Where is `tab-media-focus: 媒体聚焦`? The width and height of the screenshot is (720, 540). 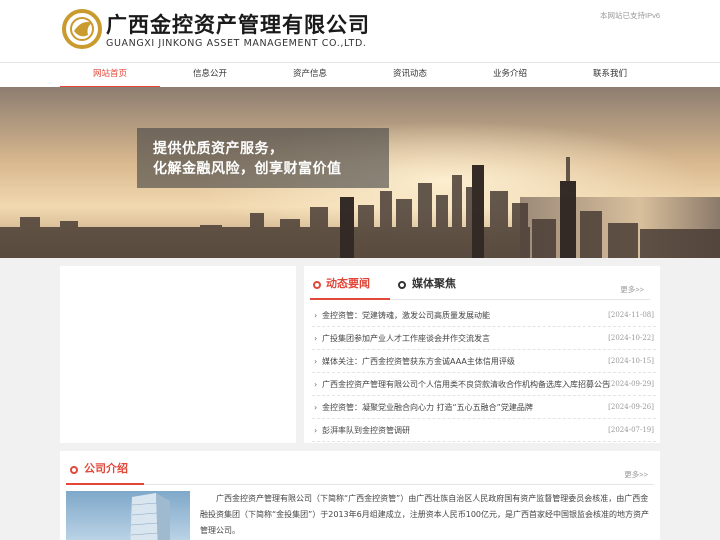
tab-media-focus: 媒体聚焦 is located at coordinates (427, 285).